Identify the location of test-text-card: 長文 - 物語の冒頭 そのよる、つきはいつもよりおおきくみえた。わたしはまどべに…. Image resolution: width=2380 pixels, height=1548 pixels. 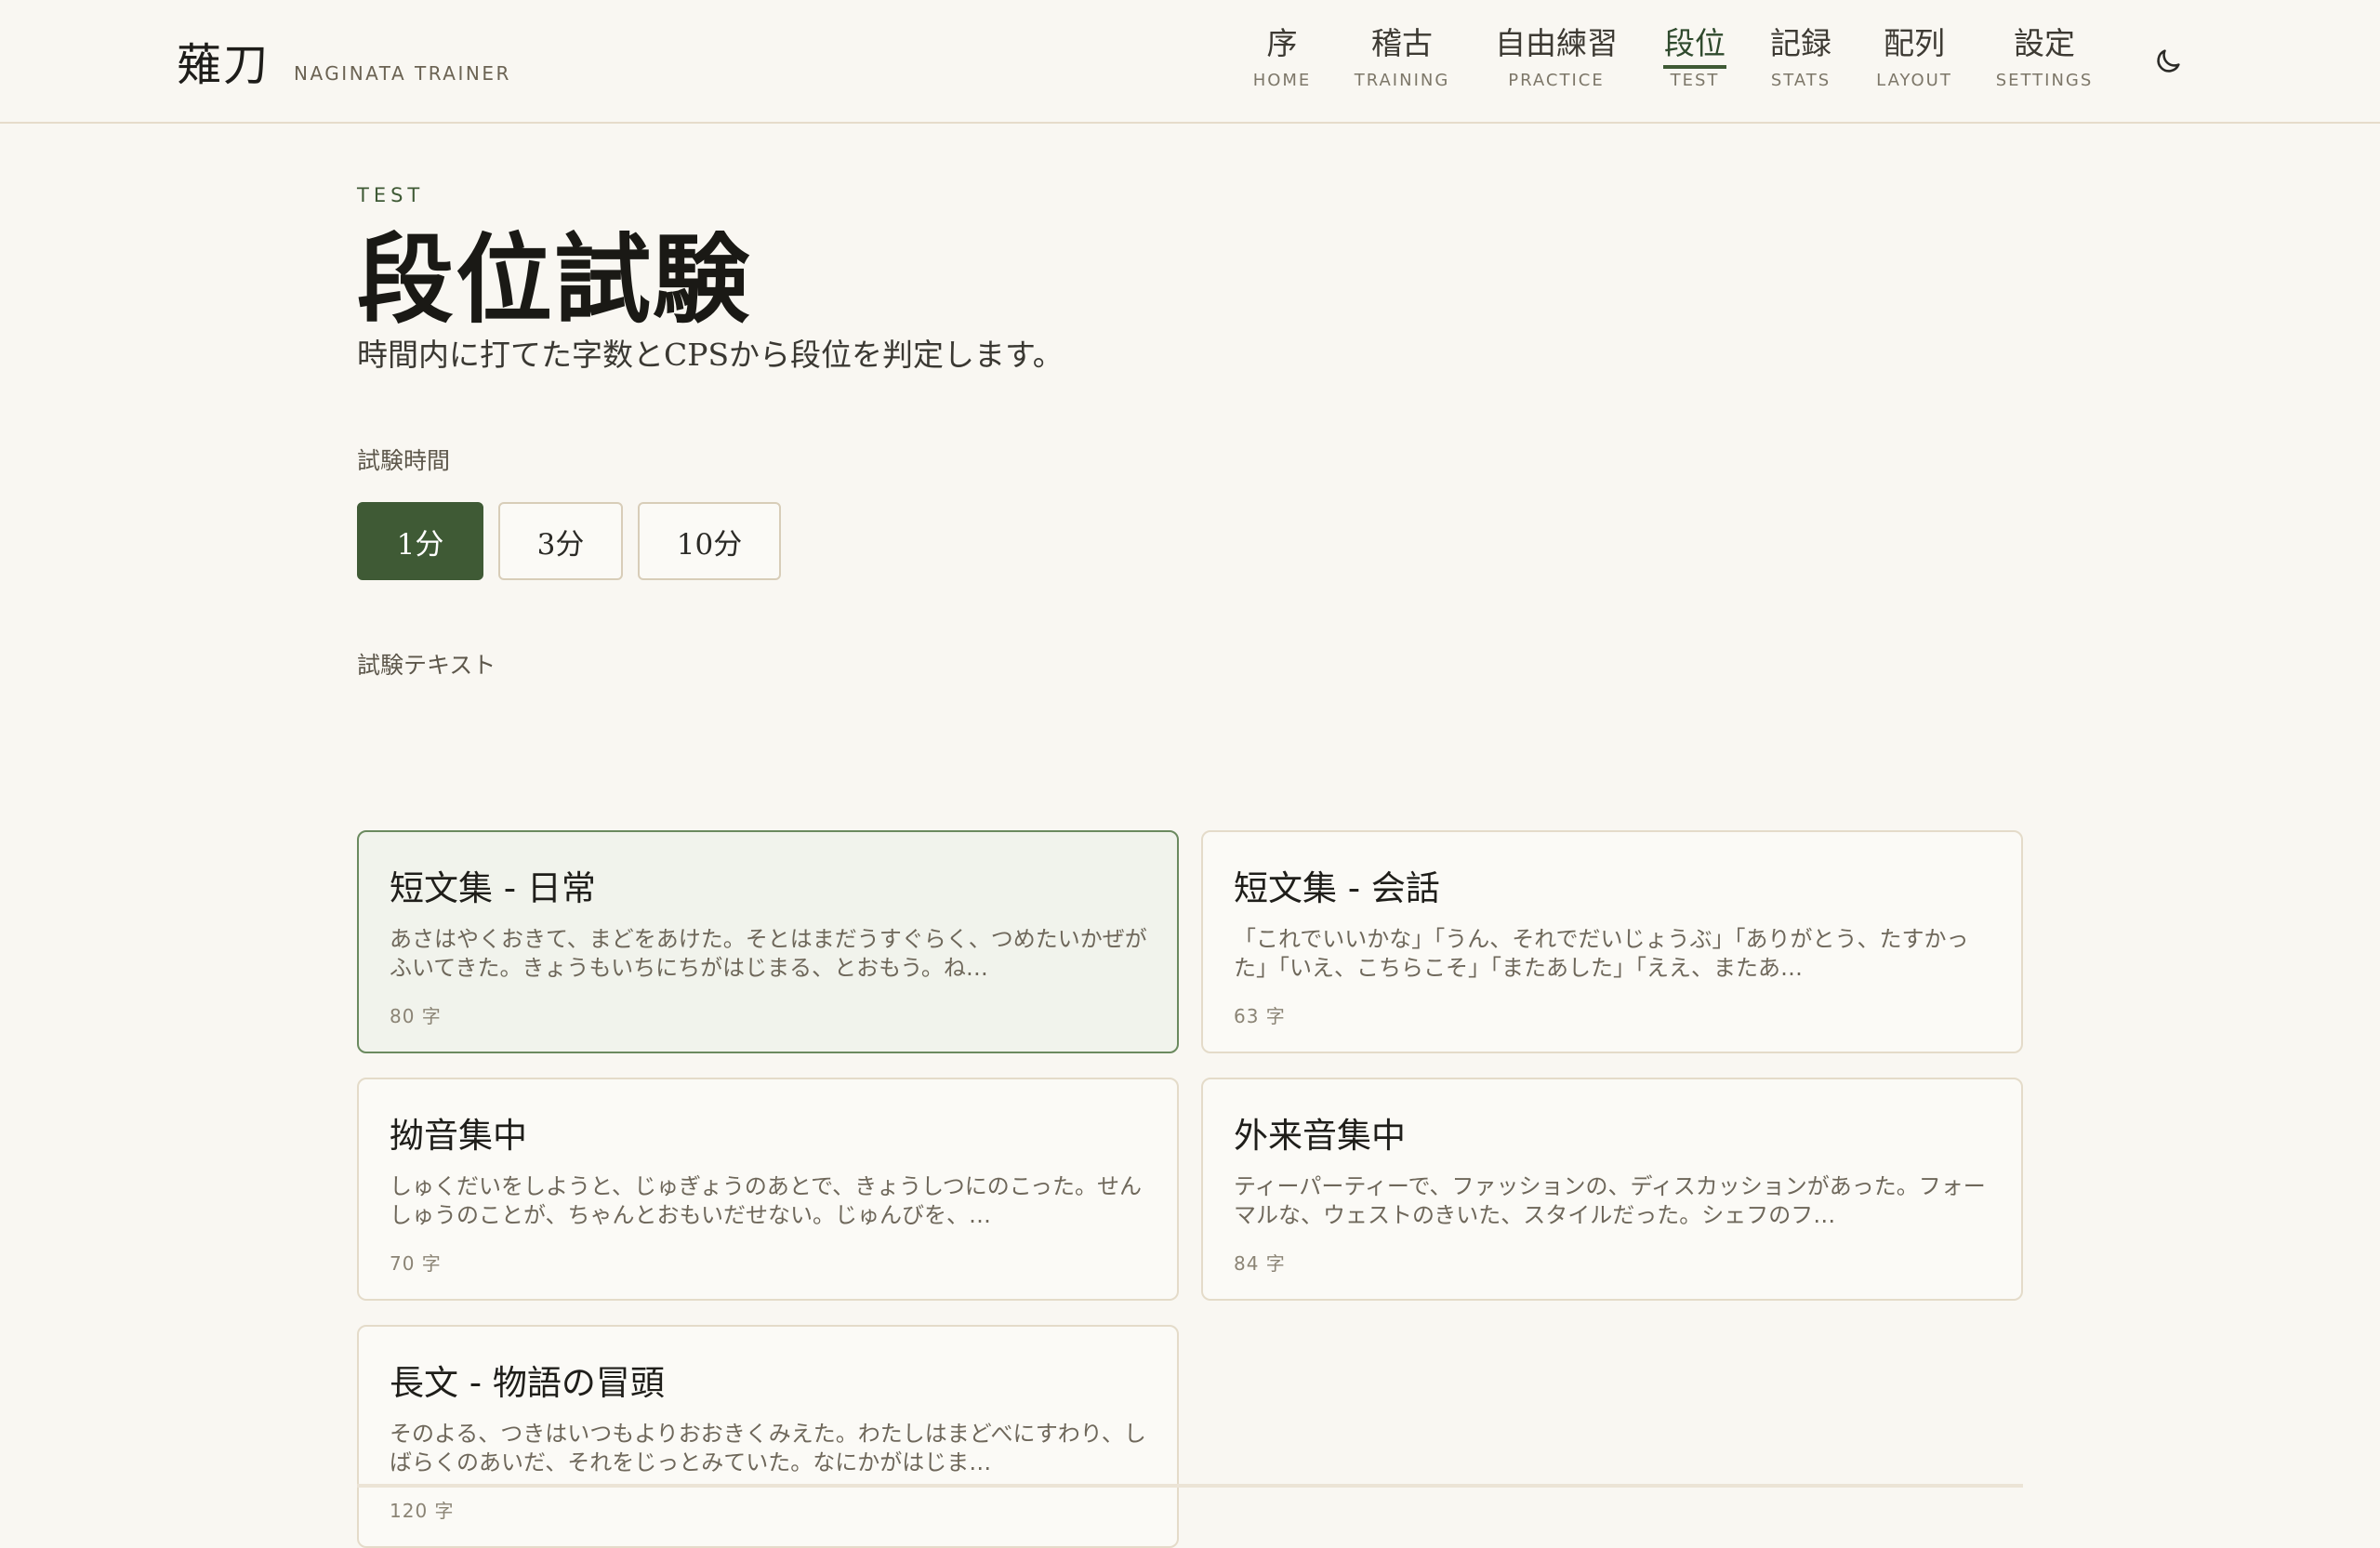
(768, 1436).